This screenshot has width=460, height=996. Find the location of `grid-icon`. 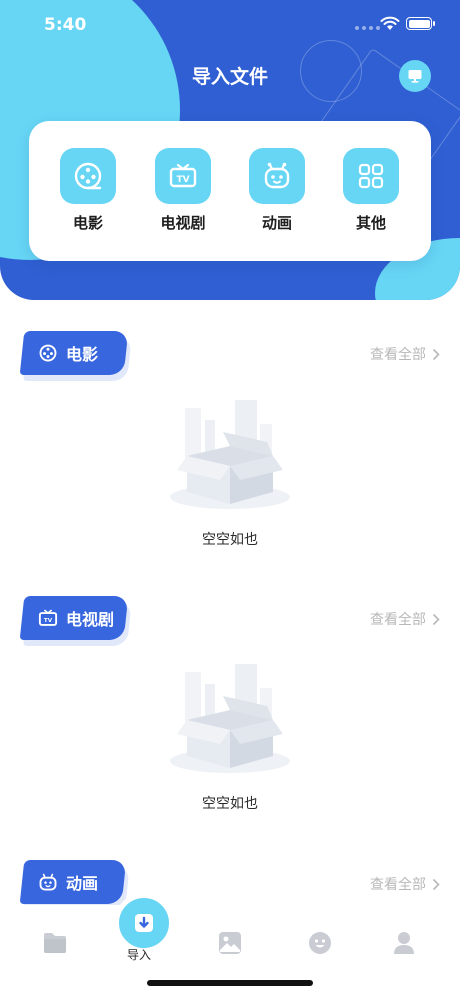

grid-icon is located at coordinates (371, 176).